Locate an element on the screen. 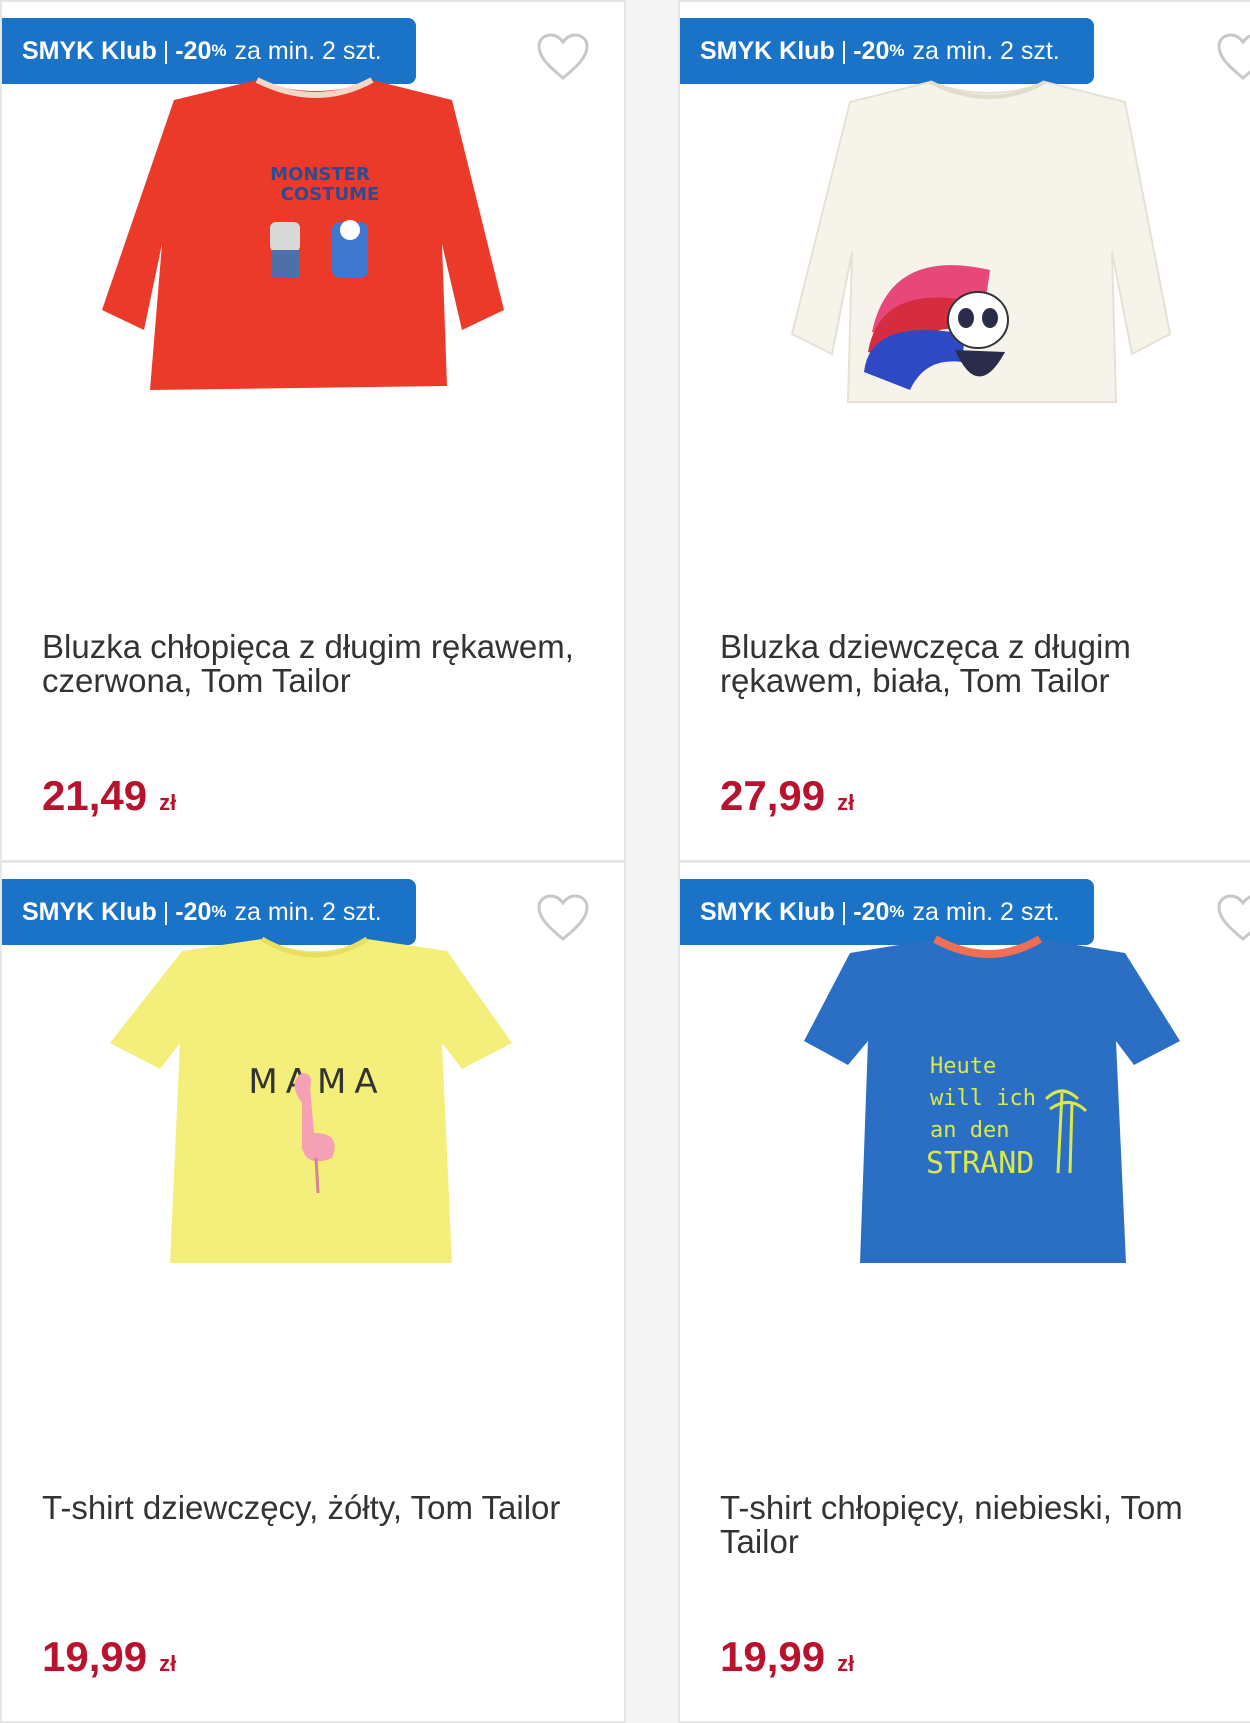 The width and height of the screenshot is (1250, 1723). shirt-print-text: Heute is located at coordinates (963, 1066).